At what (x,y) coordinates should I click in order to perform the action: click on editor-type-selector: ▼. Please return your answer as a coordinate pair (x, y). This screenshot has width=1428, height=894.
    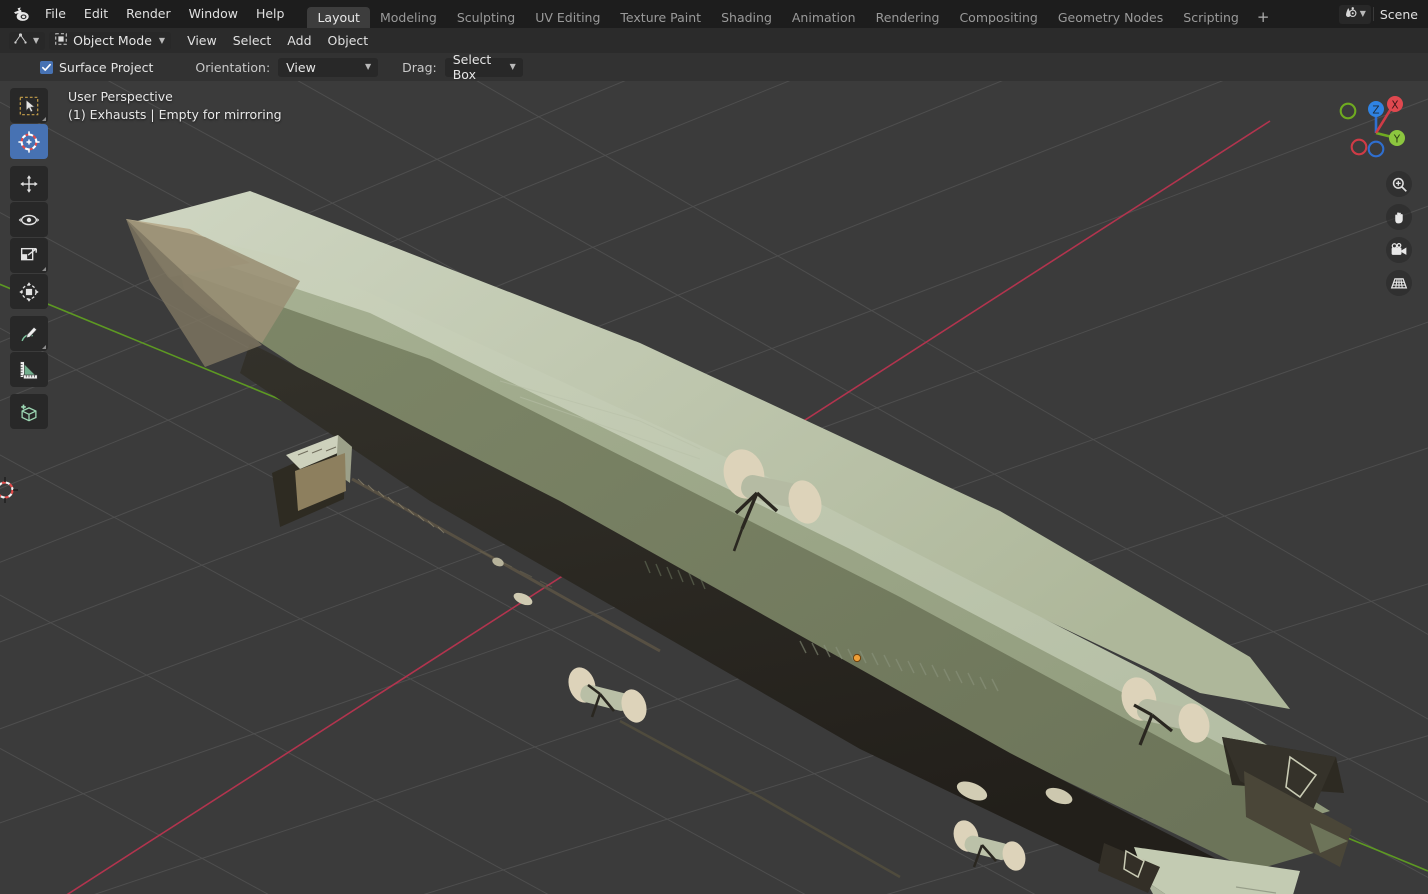
    Looking at the image, I should click on (27, 40).